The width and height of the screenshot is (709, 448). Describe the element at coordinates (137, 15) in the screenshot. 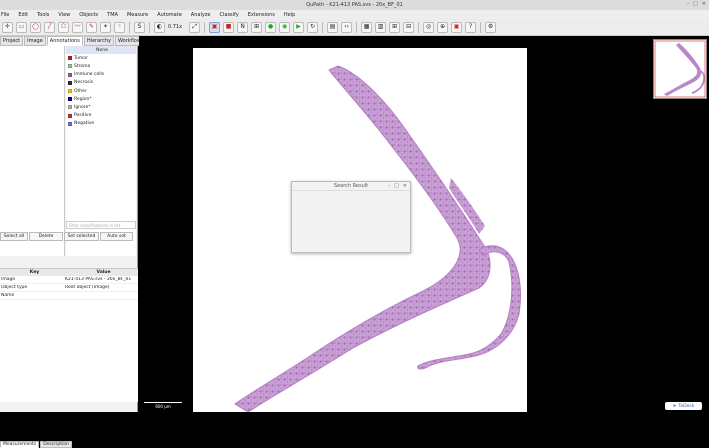

I see `menu-measure: Measure` at that location.